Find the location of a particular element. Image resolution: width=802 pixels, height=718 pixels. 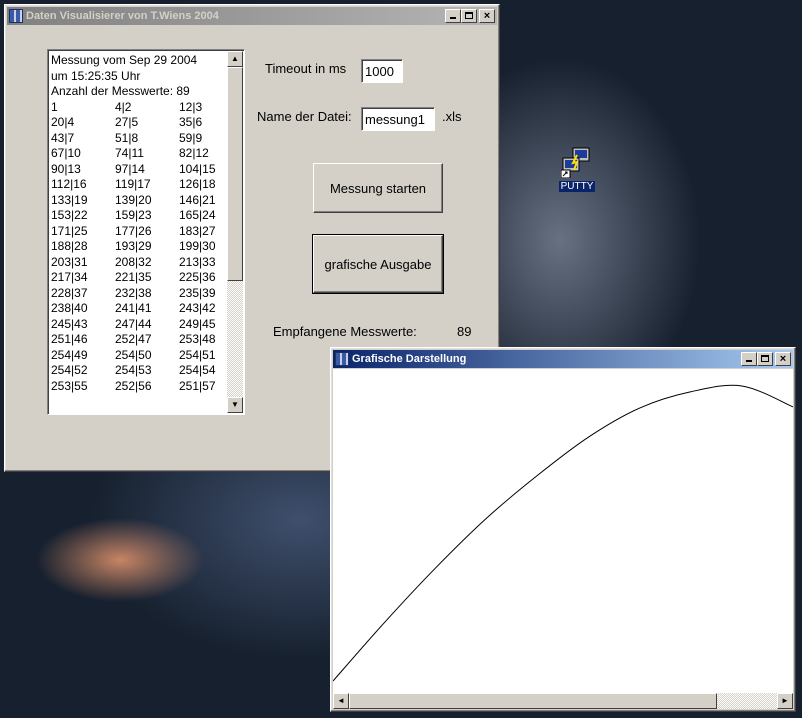

list-value: 119|17 is located at coordinates (133, 184).